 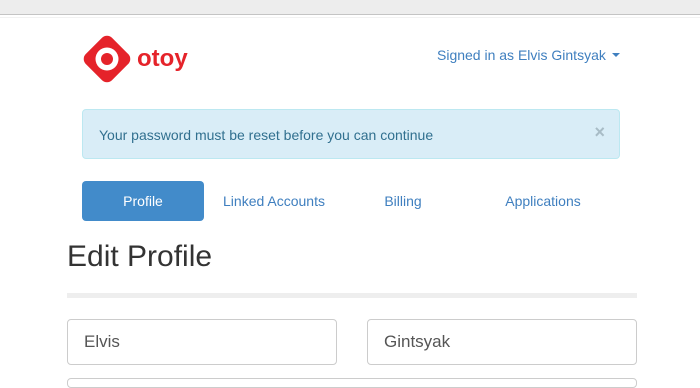 What do you see at coordinates (543, 201) in the screenshot?
I see `tab-applications: Applications` at bounding box center [543, 201].